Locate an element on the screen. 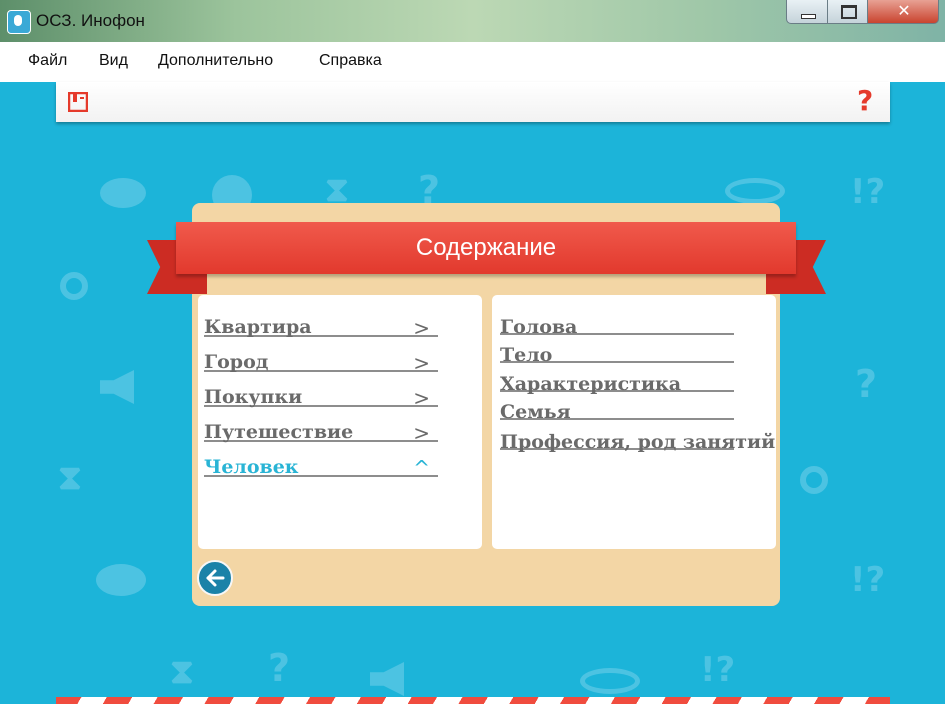 Image resolution: width=945 pixels, height=704 pixels. back-button is located at coordinates (215, 578).